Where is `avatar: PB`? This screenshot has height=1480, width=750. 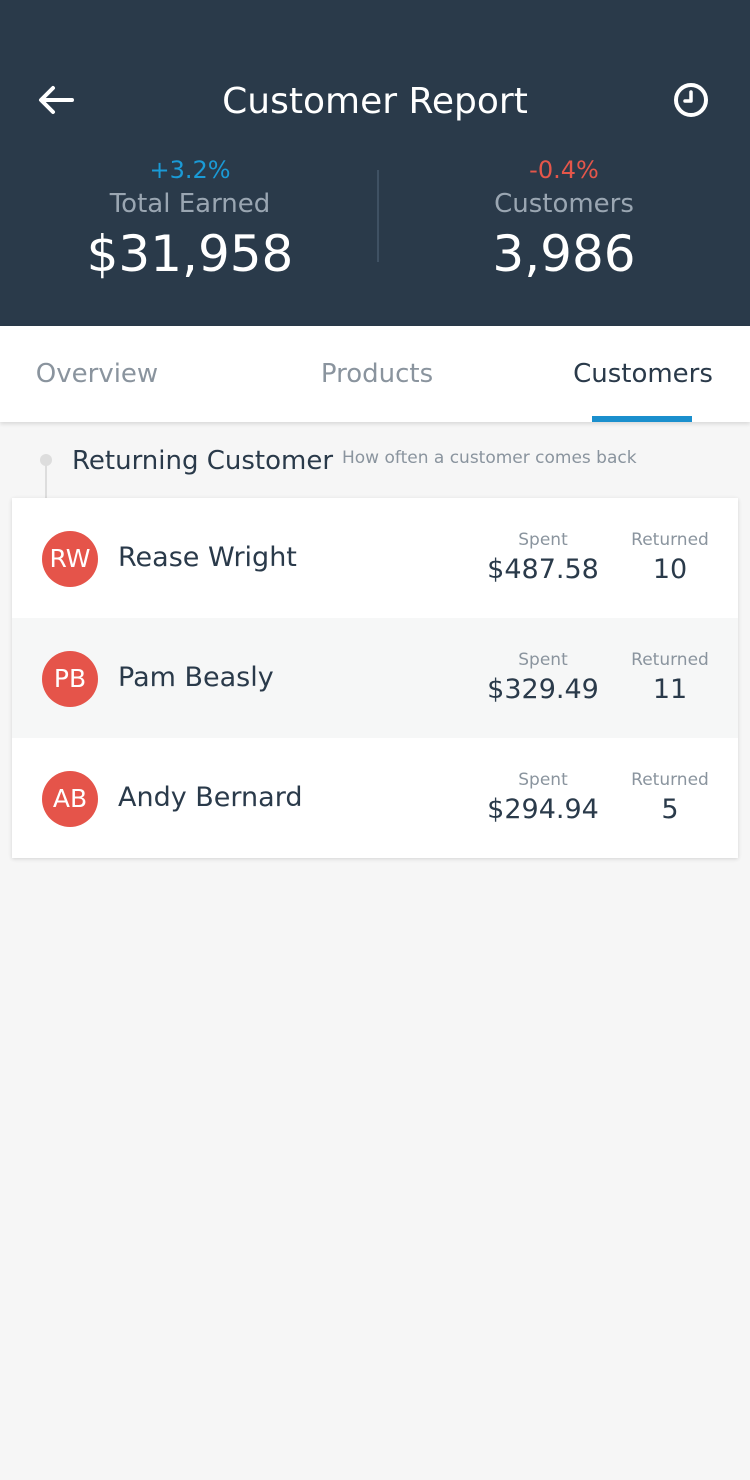
avatar: PB is located at coordinates (70, 679).